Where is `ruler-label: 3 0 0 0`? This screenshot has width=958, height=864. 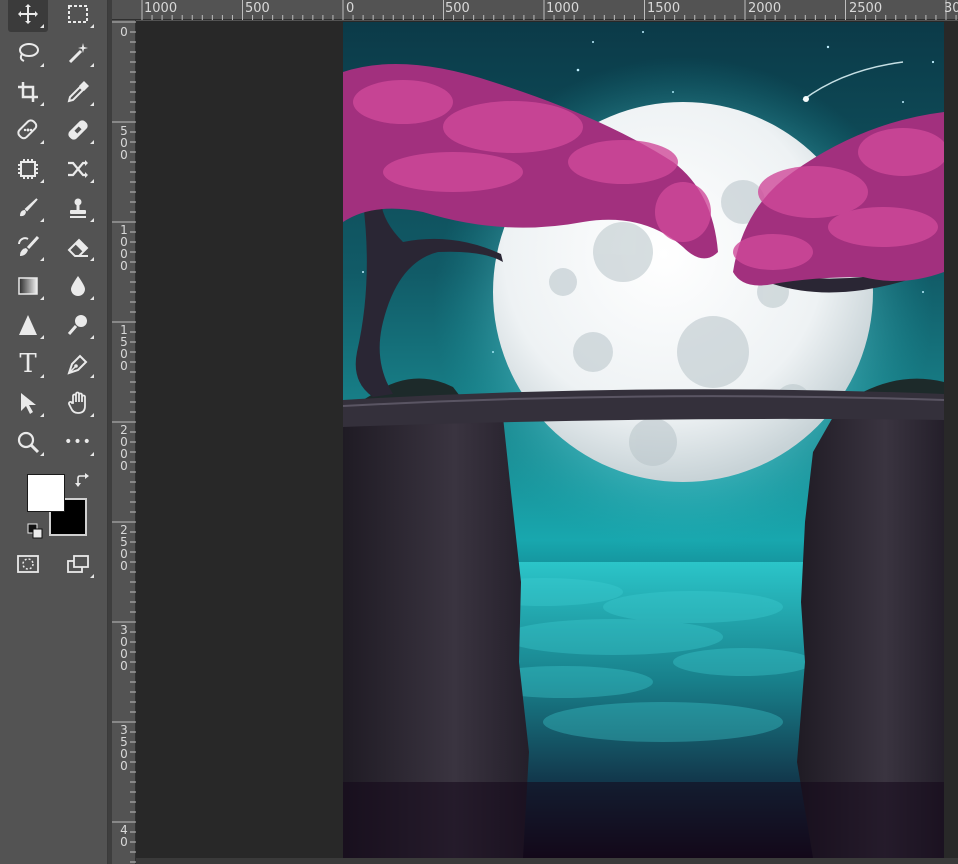 ruler-label: 3 0 0 0 is located at coordinates (124, 648).